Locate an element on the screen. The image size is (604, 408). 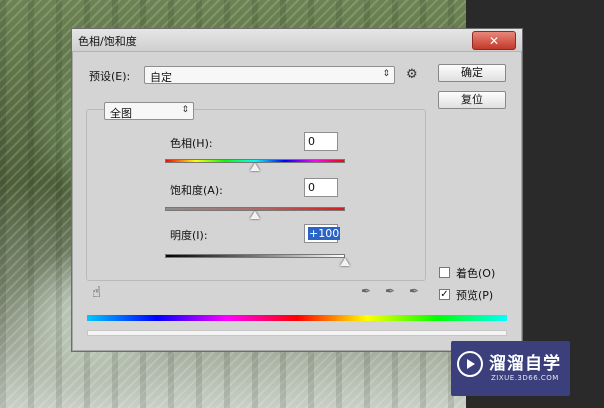
eyedropper-minus-icon: ✒ is located at coordinates (414, 291).